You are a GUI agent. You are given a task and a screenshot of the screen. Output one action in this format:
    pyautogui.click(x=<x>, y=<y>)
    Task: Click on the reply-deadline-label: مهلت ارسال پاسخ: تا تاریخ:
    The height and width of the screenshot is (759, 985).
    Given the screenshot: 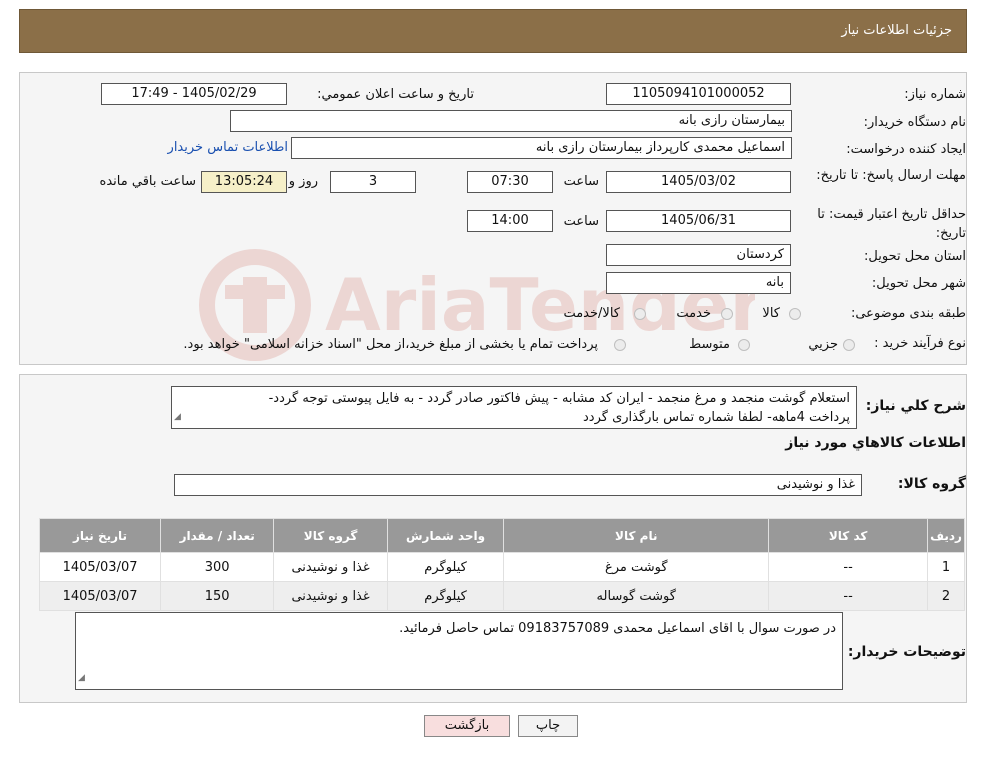 What is the action you would take?
    pyautogui.click(x=891, y=175)
    